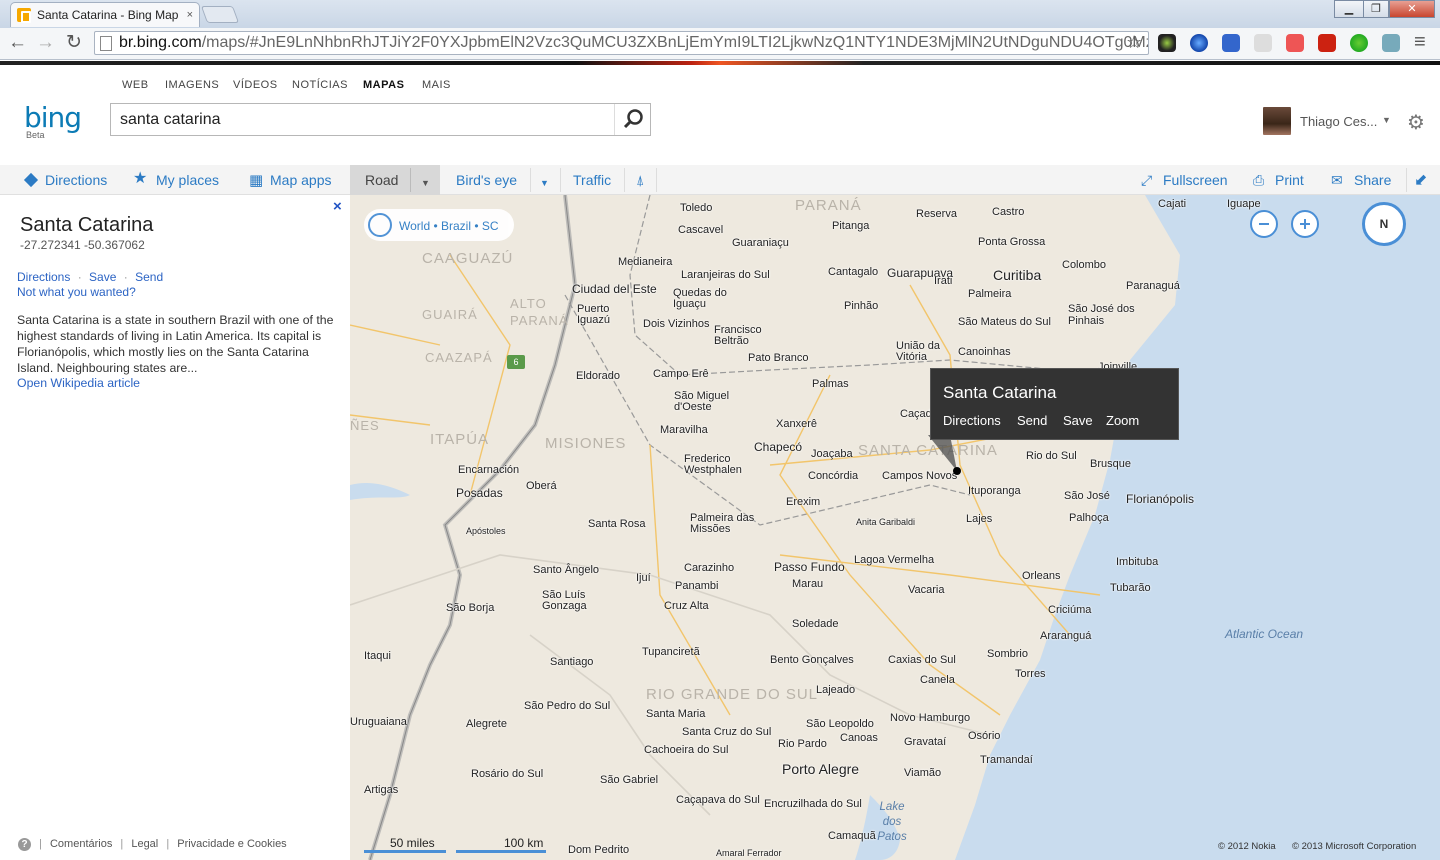 Image resolution: width=1440 pixels, height=860 pixels. What do you see at coordinates (640, 180) in the screenshot?
I see `streetside-person-icon: ⍋` at bounding box center [640, 180].